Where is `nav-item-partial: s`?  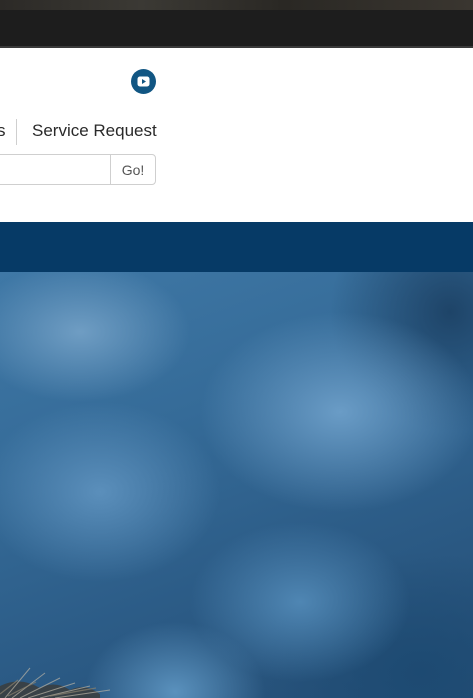 nav-item-partial: s is located at coordinates (3, 131).